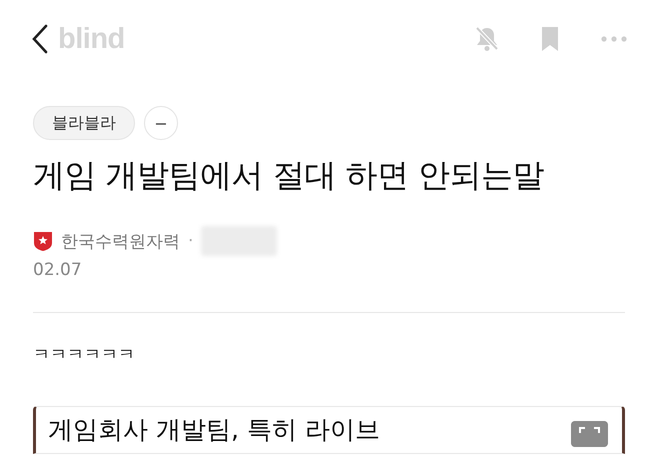 Image resolution: width=658 pixels, height=456 pixels. What do you see at coordinates (120, 241) in the screenshot?
I see `author-company: 한국수력원자력` at bounding box center [120, 241].